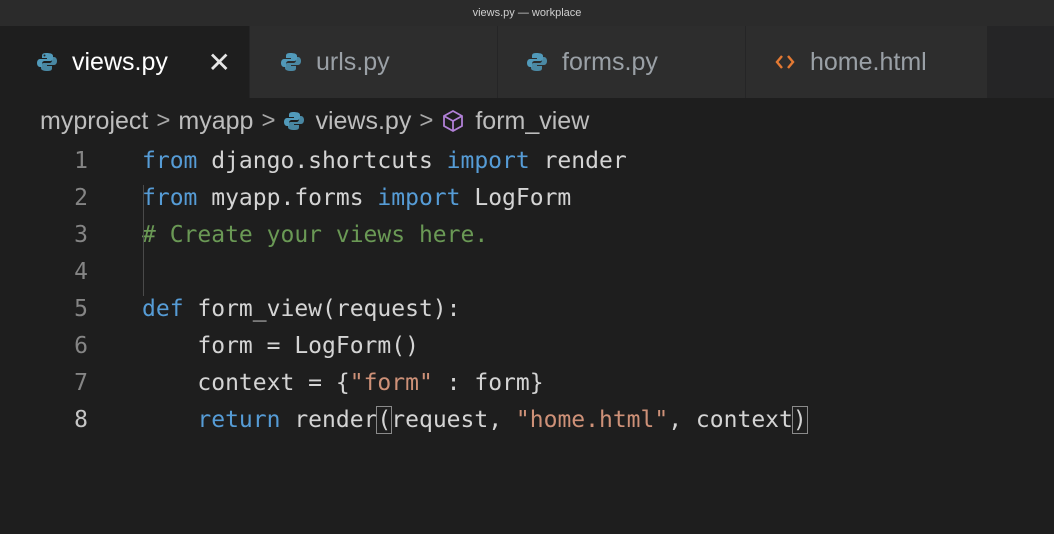 The image size is (1054, 534). Describe the element at coordinates (143, 240) in the screenshot. I see `indent-guide` at that location.